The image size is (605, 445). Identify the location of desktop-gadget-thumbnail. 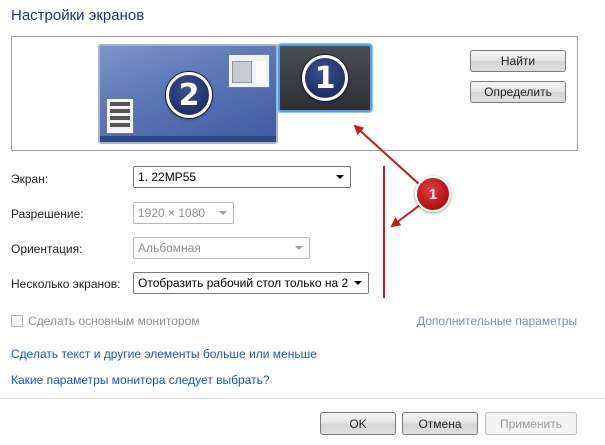
(120, 116).